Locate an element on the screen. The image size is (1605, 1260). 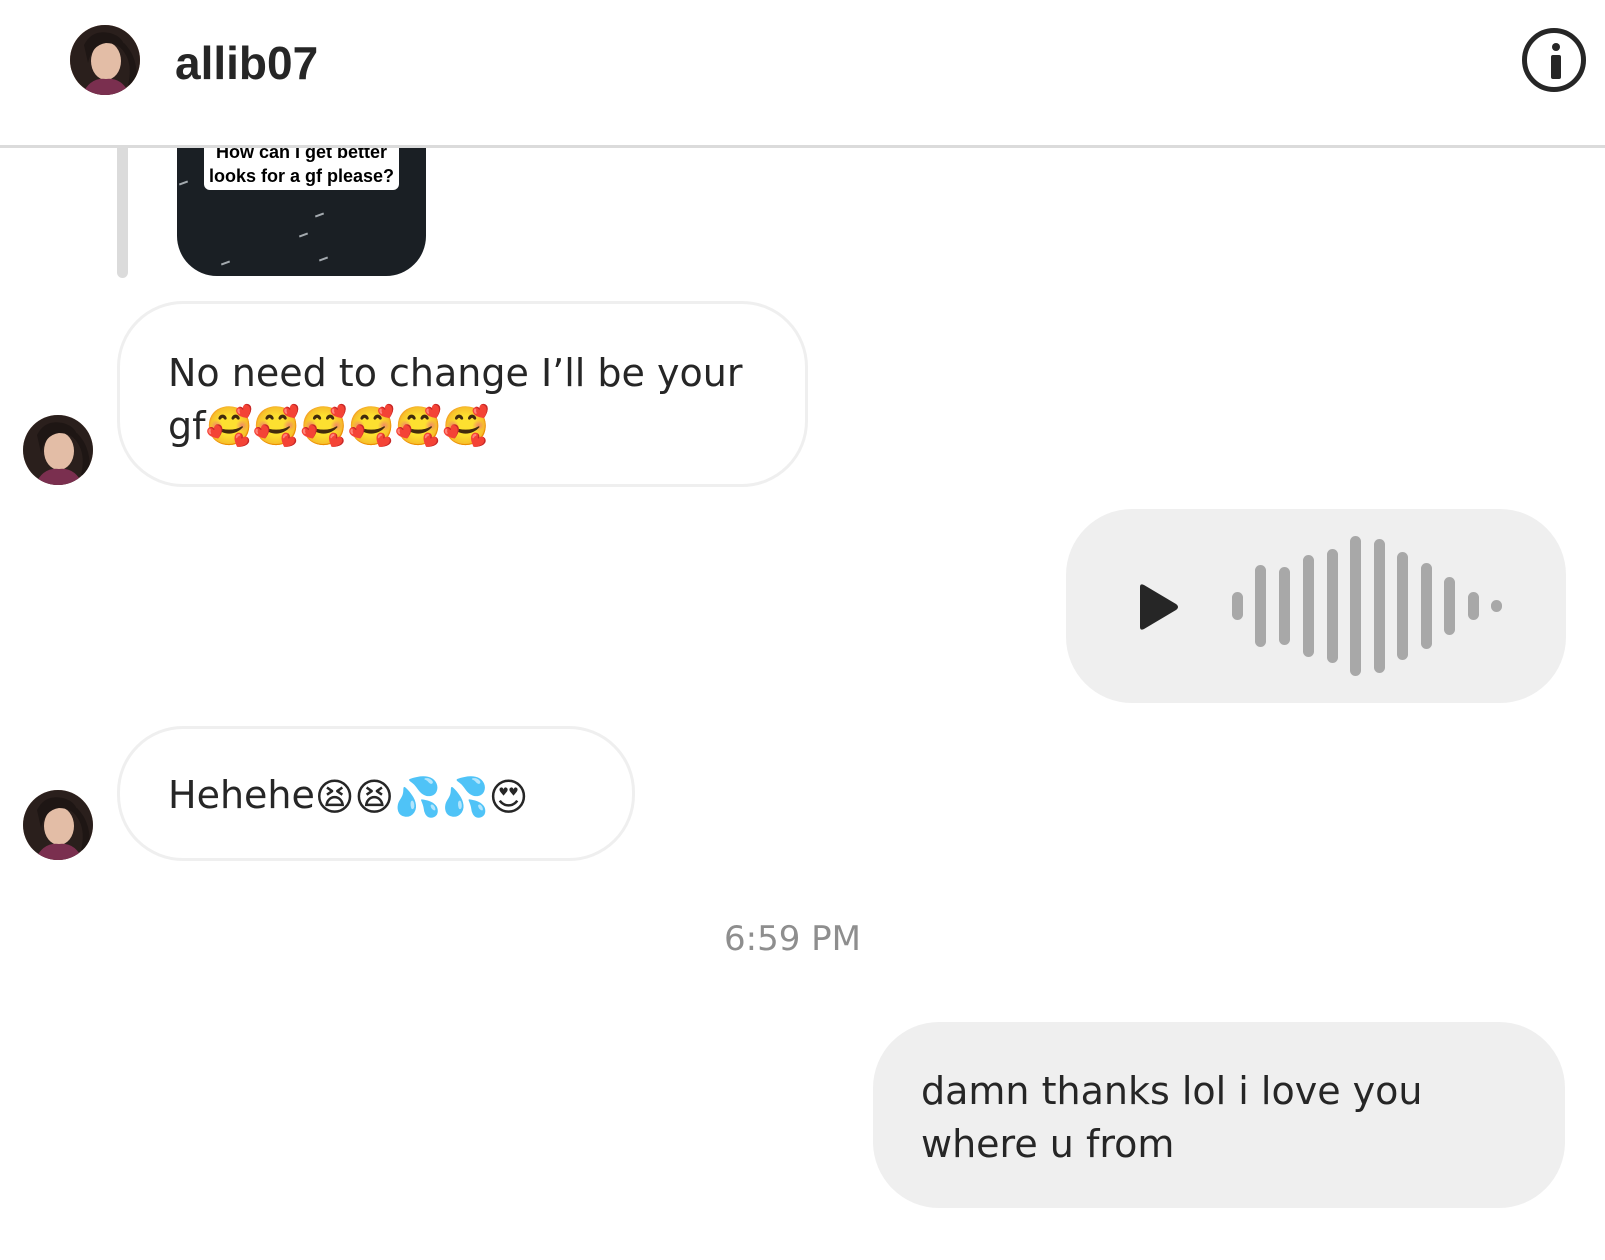
conversation-header: allib07 is located at coordinates (802, 74).